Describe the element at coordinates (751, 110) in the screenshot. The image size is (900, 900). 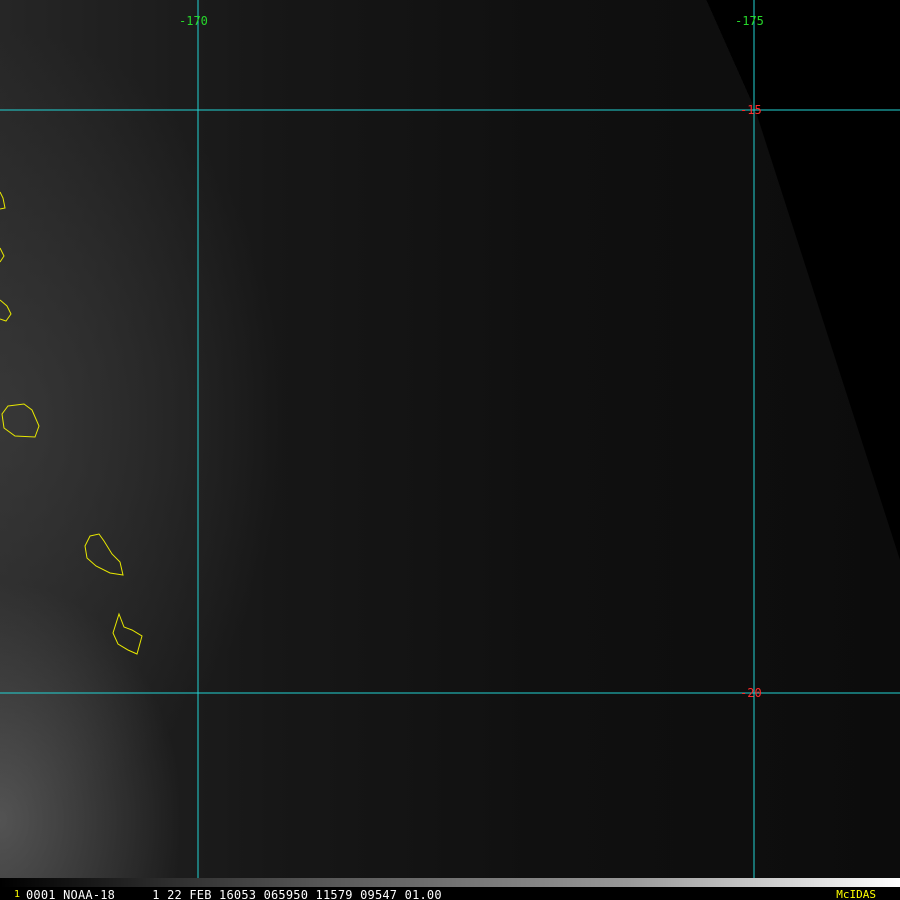
I see `latitude-label: -15` at that location.